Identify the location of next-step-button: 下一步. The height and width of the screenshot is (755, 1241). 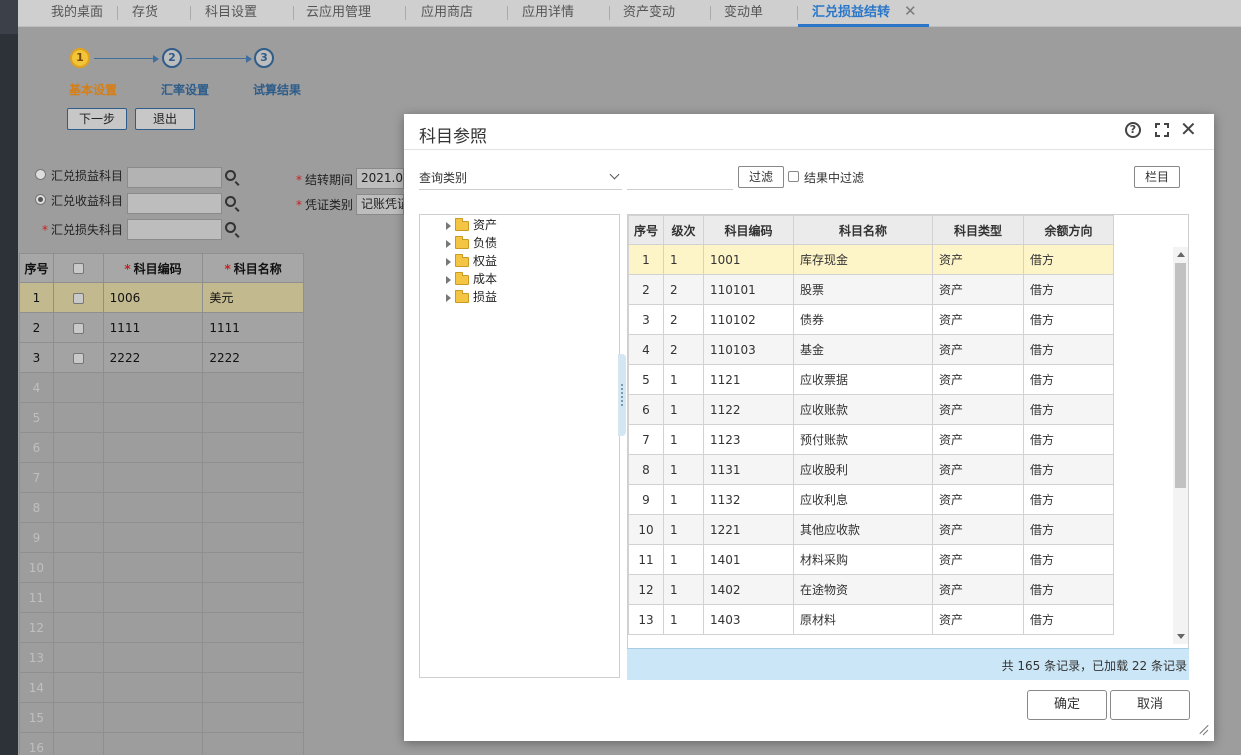
(97, 119).